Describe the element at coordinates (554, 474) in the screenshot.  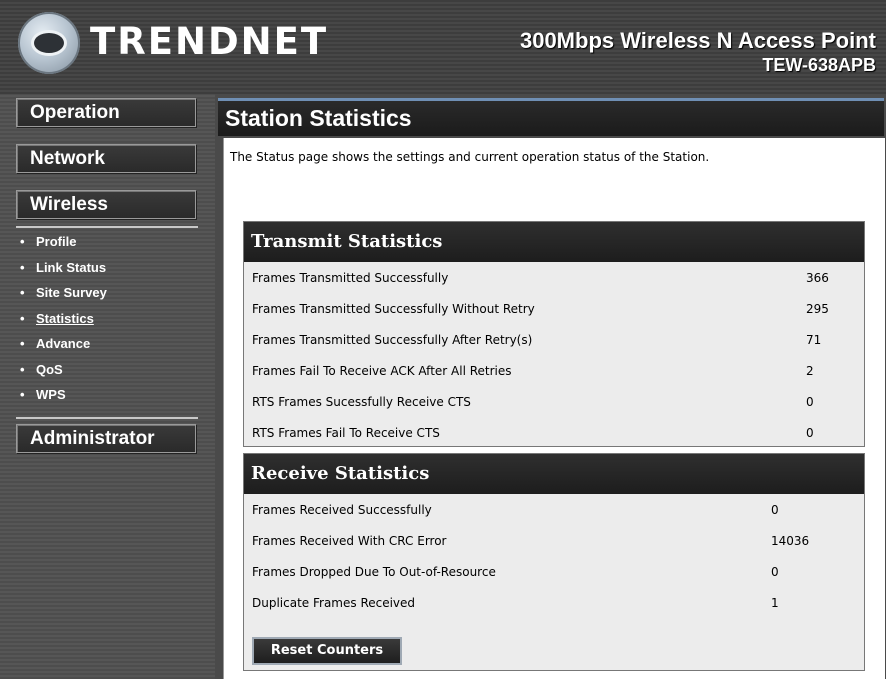
I see `panel-title: Receive Statistics` at that location.